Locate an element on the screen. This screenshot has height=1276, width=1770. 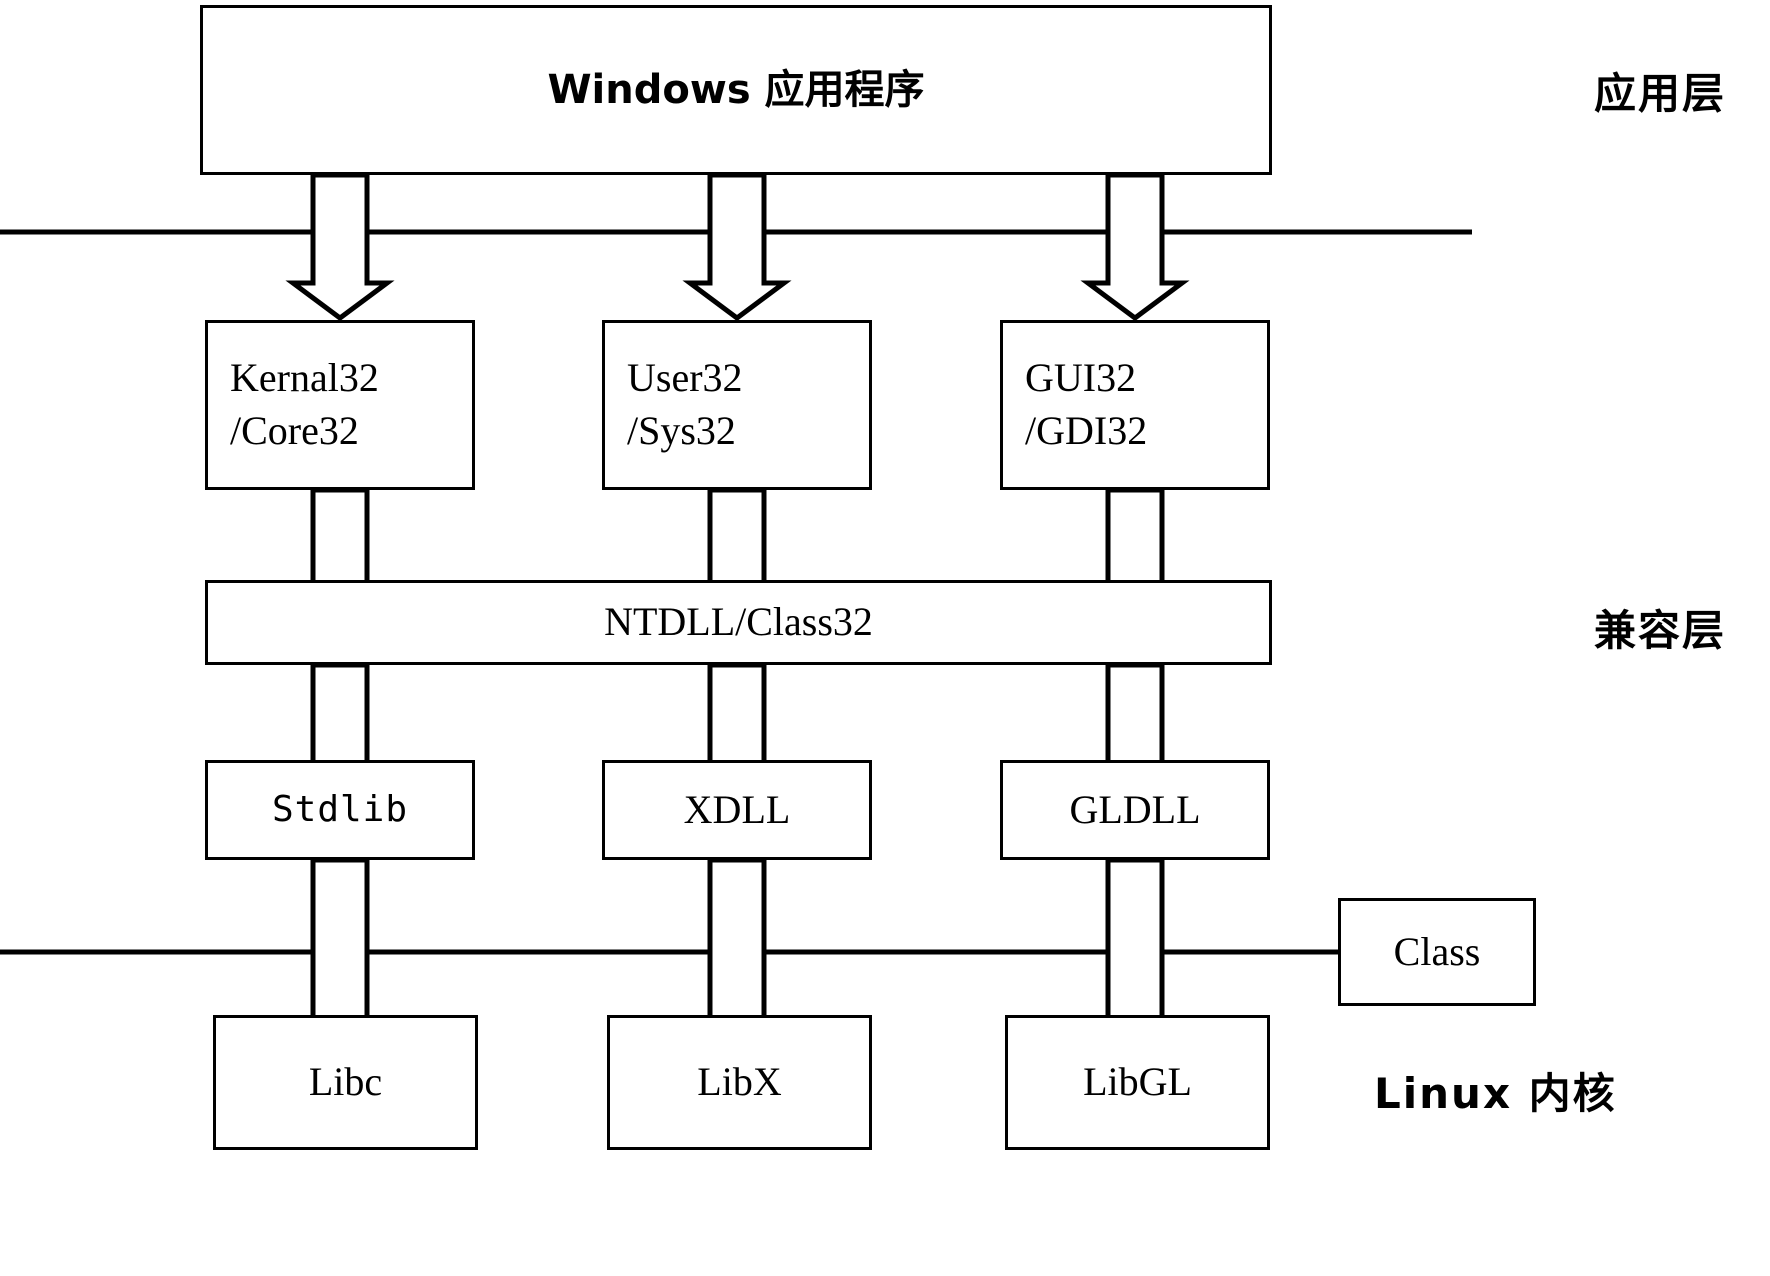
node-xdll: XDLL is located at coordinates (737, 810).